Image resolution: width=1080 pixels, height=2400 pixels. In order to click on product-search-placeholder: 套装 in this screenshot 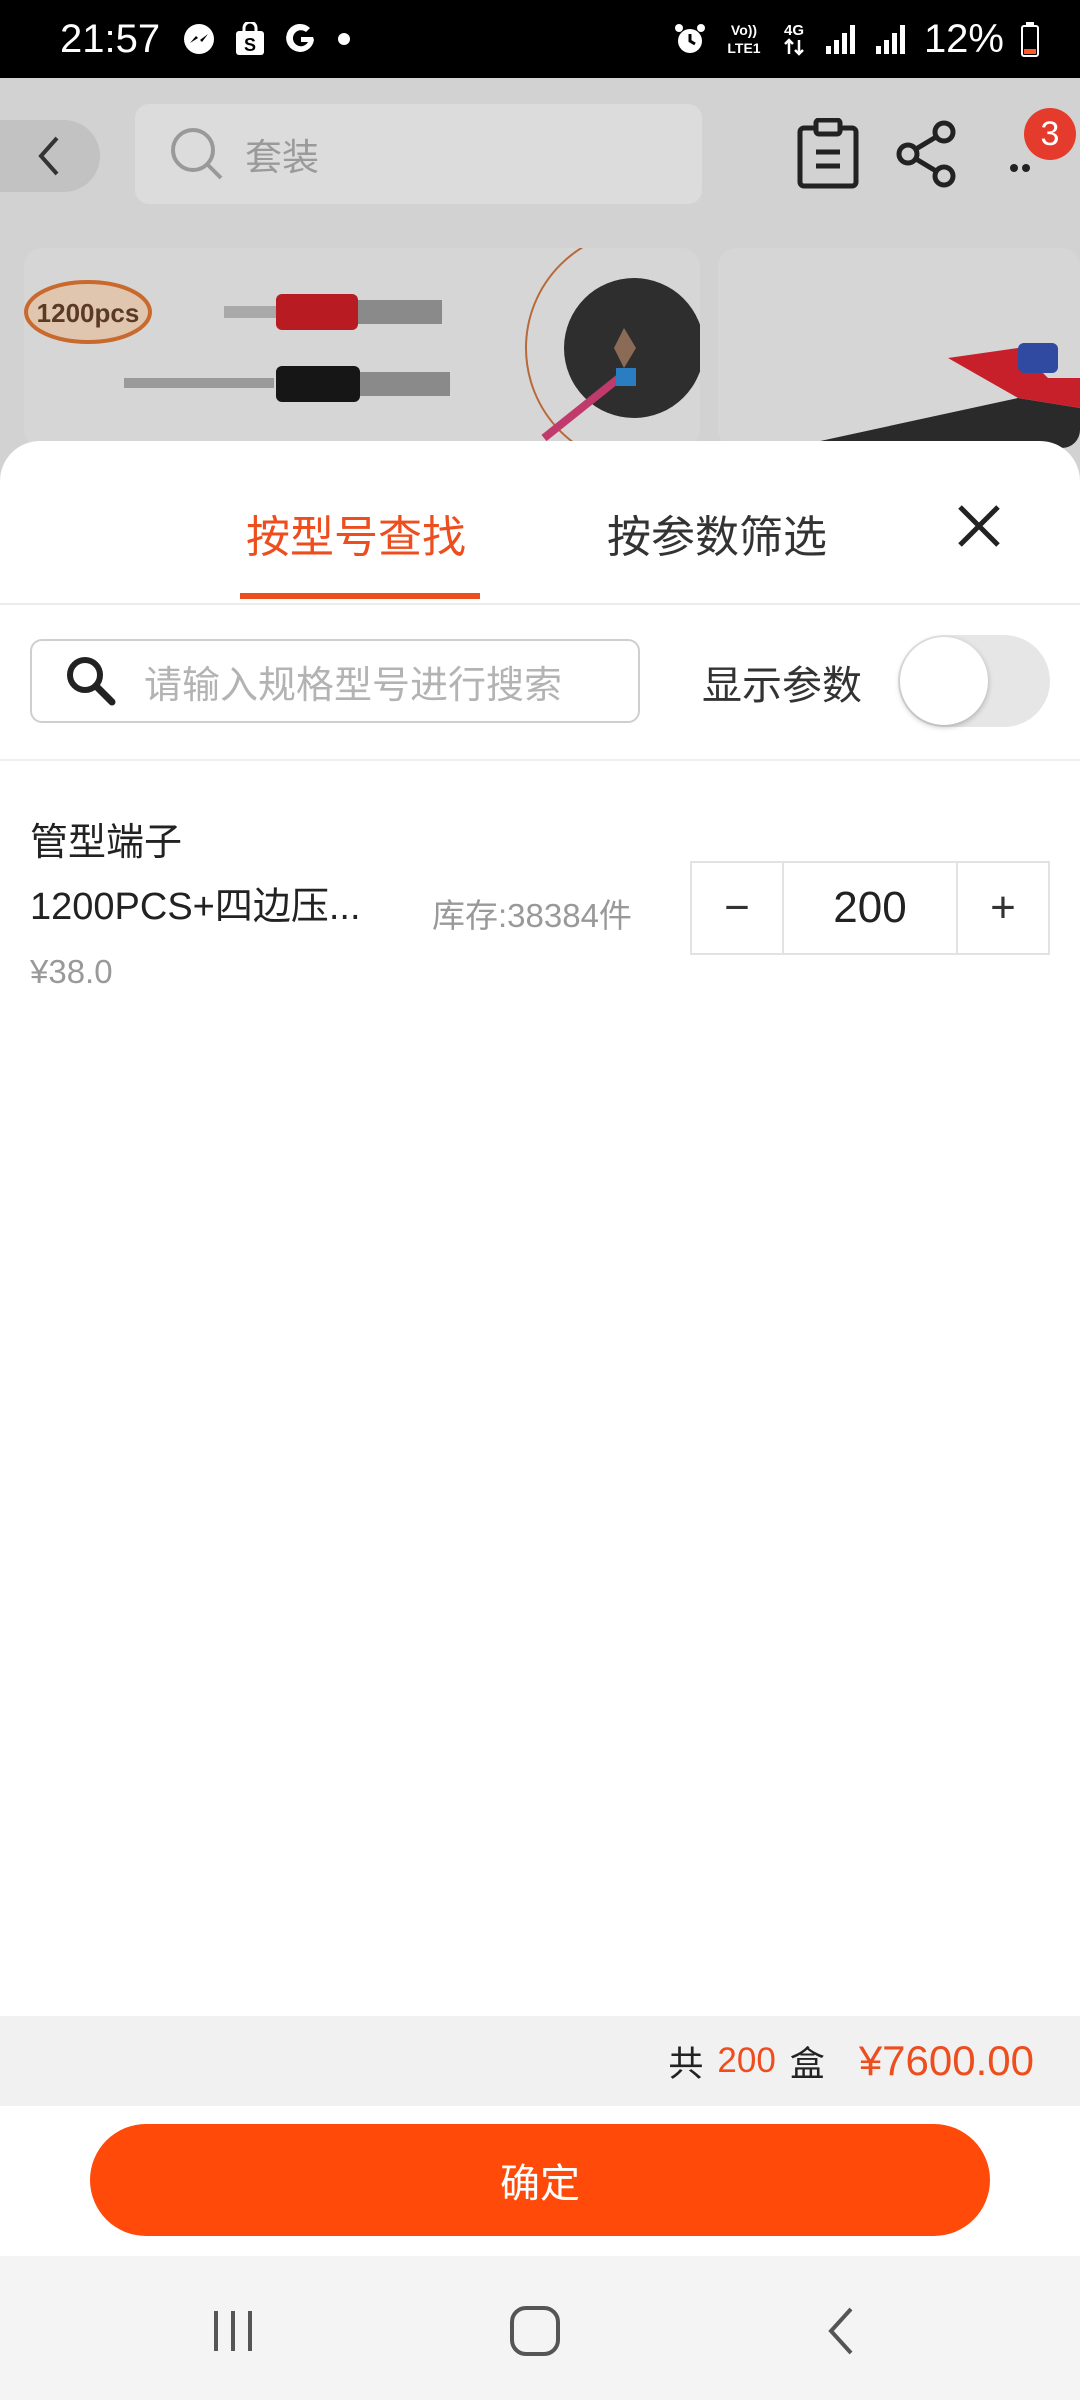, I will do `click(282, 157)`.